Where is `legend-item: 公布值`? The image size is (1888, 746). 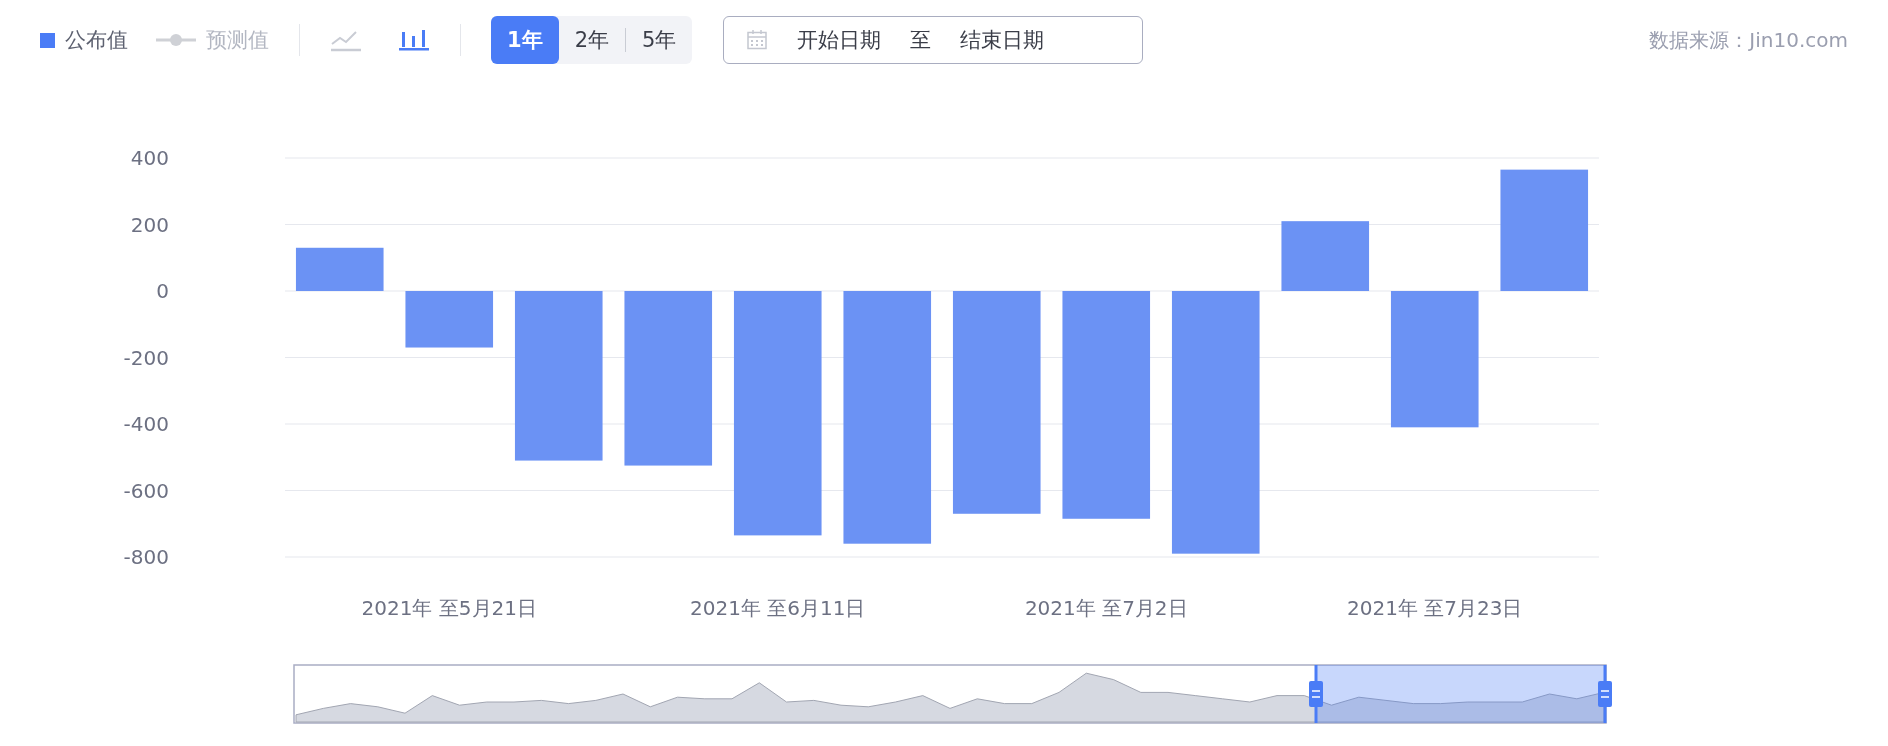 legend-item: 公布值 is located at coordinates (84, 40).